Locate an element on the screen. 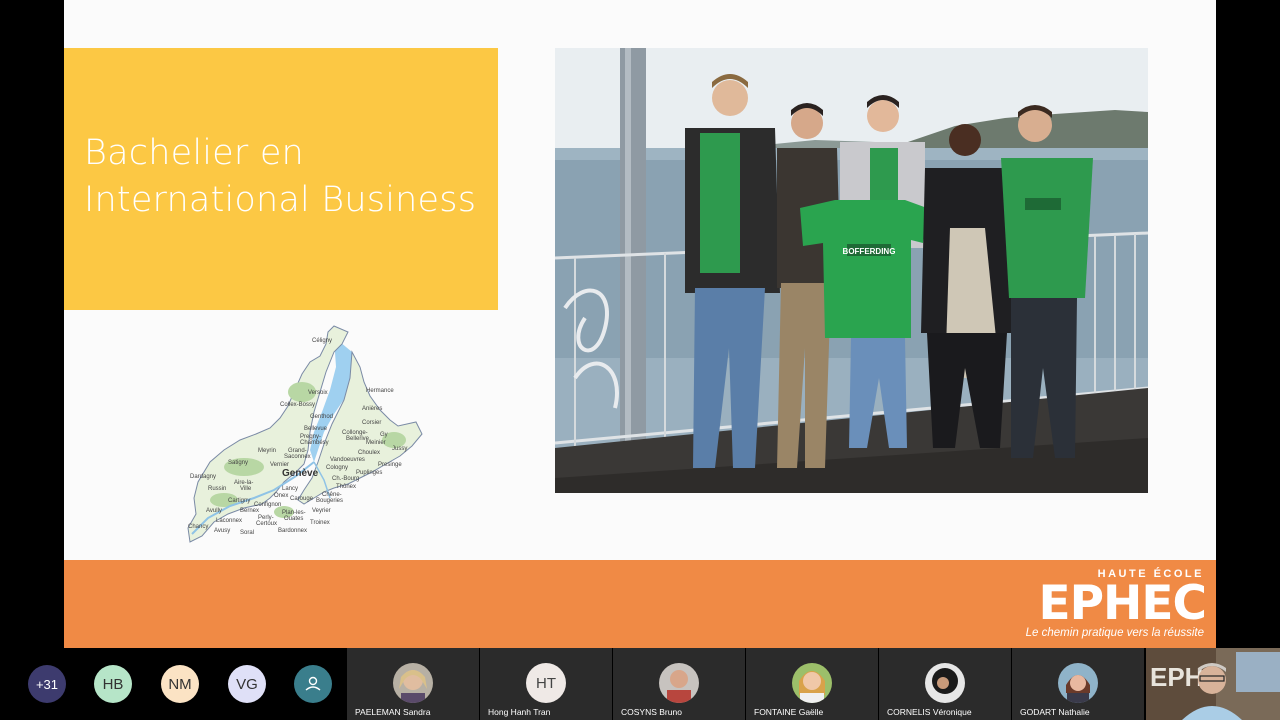 The width and height of the screenshot is (1280, 720). svg-text: Cartigny is located at coordinates (239, 501).